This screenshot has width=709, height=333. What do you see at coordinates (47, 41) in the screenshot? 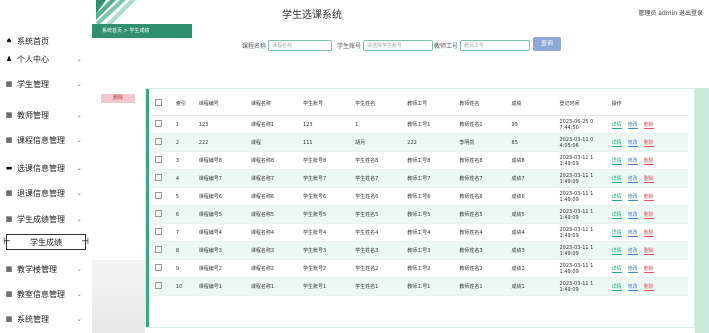
I see `sidebar-item-0: ♠ 系统首页` at bounding box center [47, 41].